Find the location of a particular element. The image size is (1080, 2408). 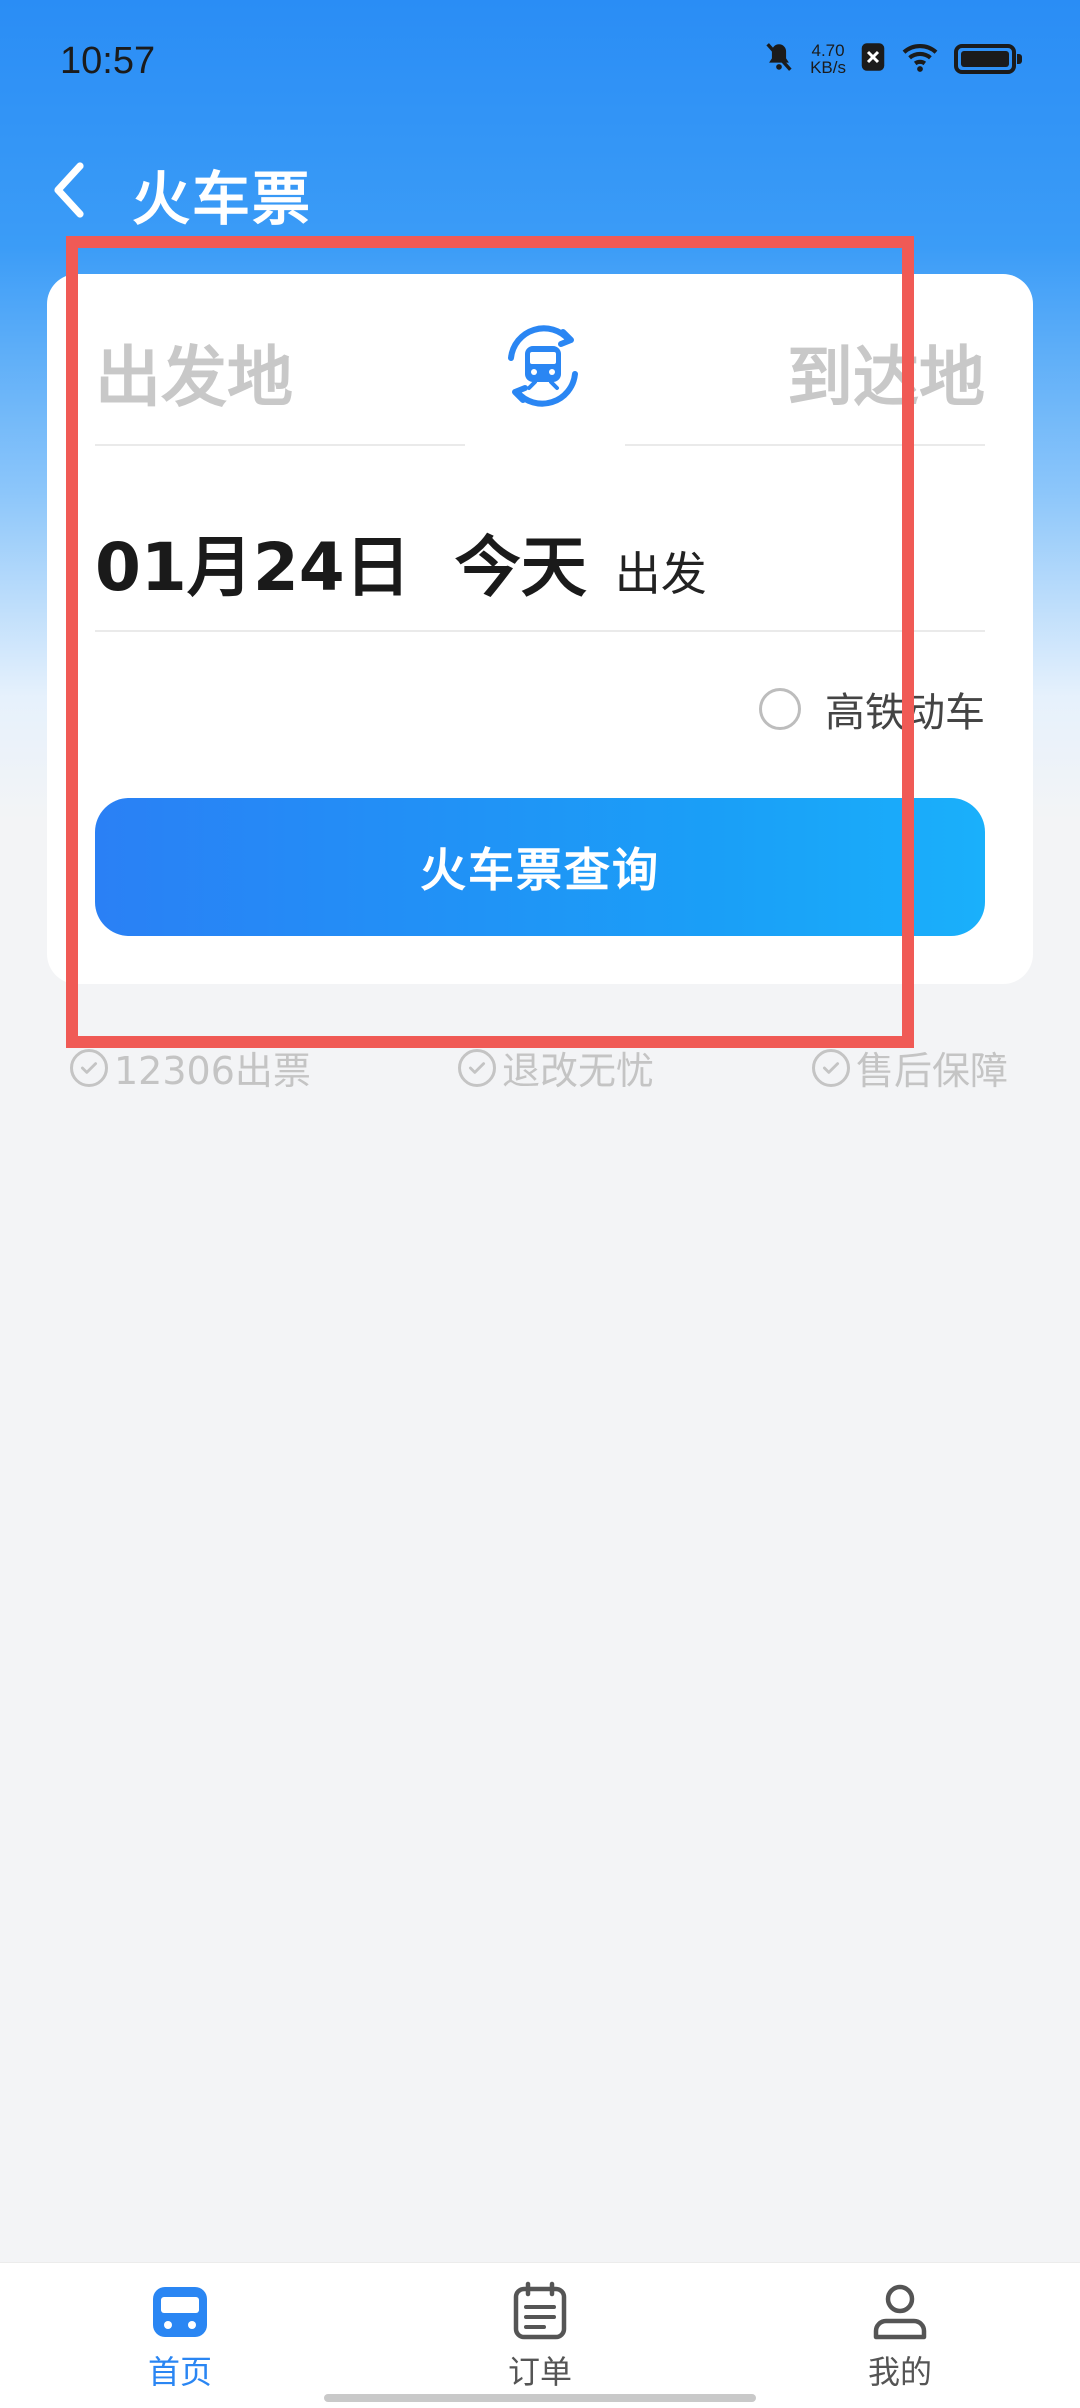

network-speed: 4.70 KB/s is located at coordinates (828, 59).